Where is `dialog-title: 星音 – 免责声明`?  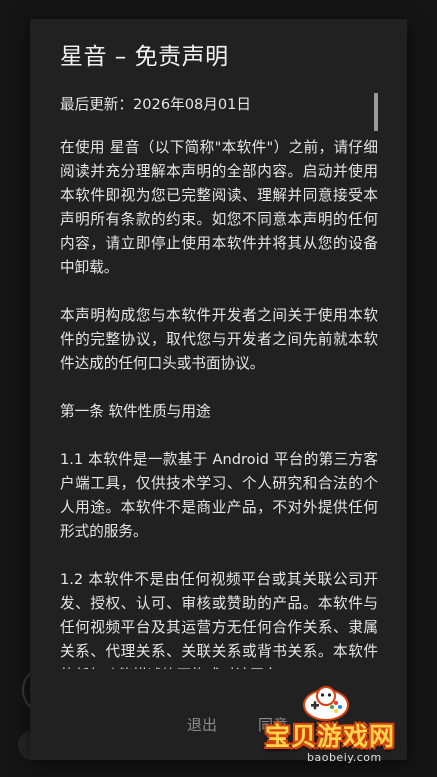 dialog-title: 星音 – 免责声明 is located at coordinates (144, 57).